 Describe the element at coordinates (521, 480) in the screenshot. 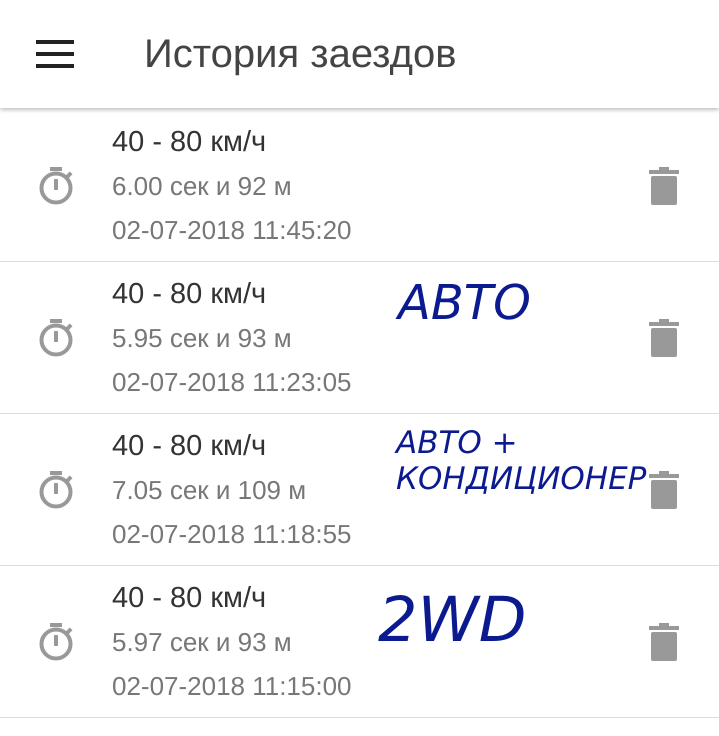

I see `handwritten-note: КОНДИЦИОНЕР` at that location.